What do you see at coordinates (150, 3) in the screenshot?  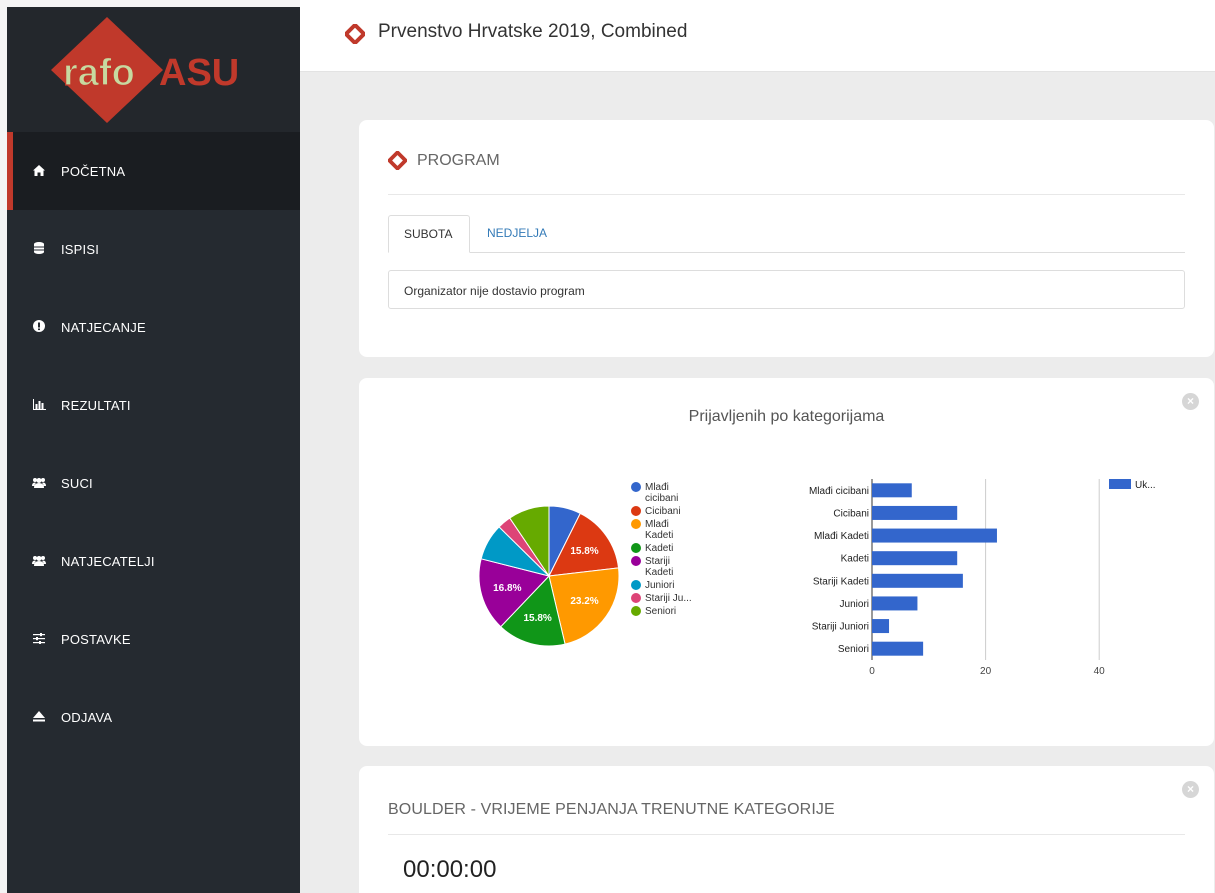 I see `sidebar-top-border` at bounding box center [150, 3].